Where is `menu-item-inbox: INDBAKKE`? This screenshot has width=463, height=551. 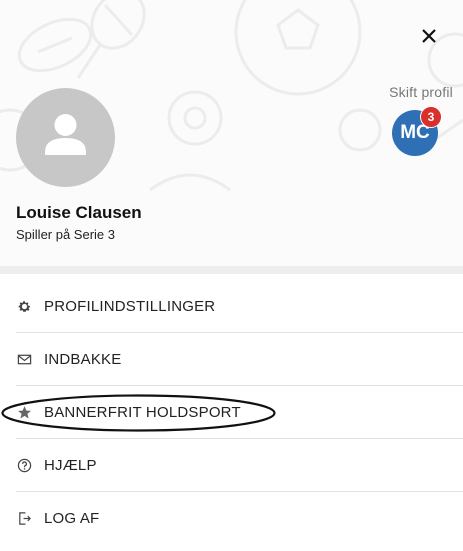
menu-item-inbox: INDBAKKE is located at coordinates (239, 359).